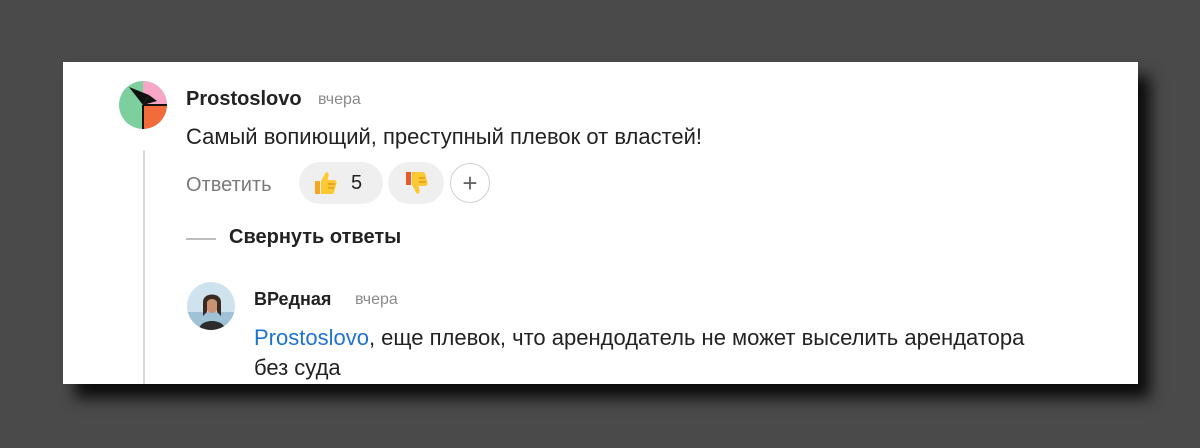 The width and height of the screenshot is (1200, 448). I want to click on reply-time: вчера, so click(376, 299).